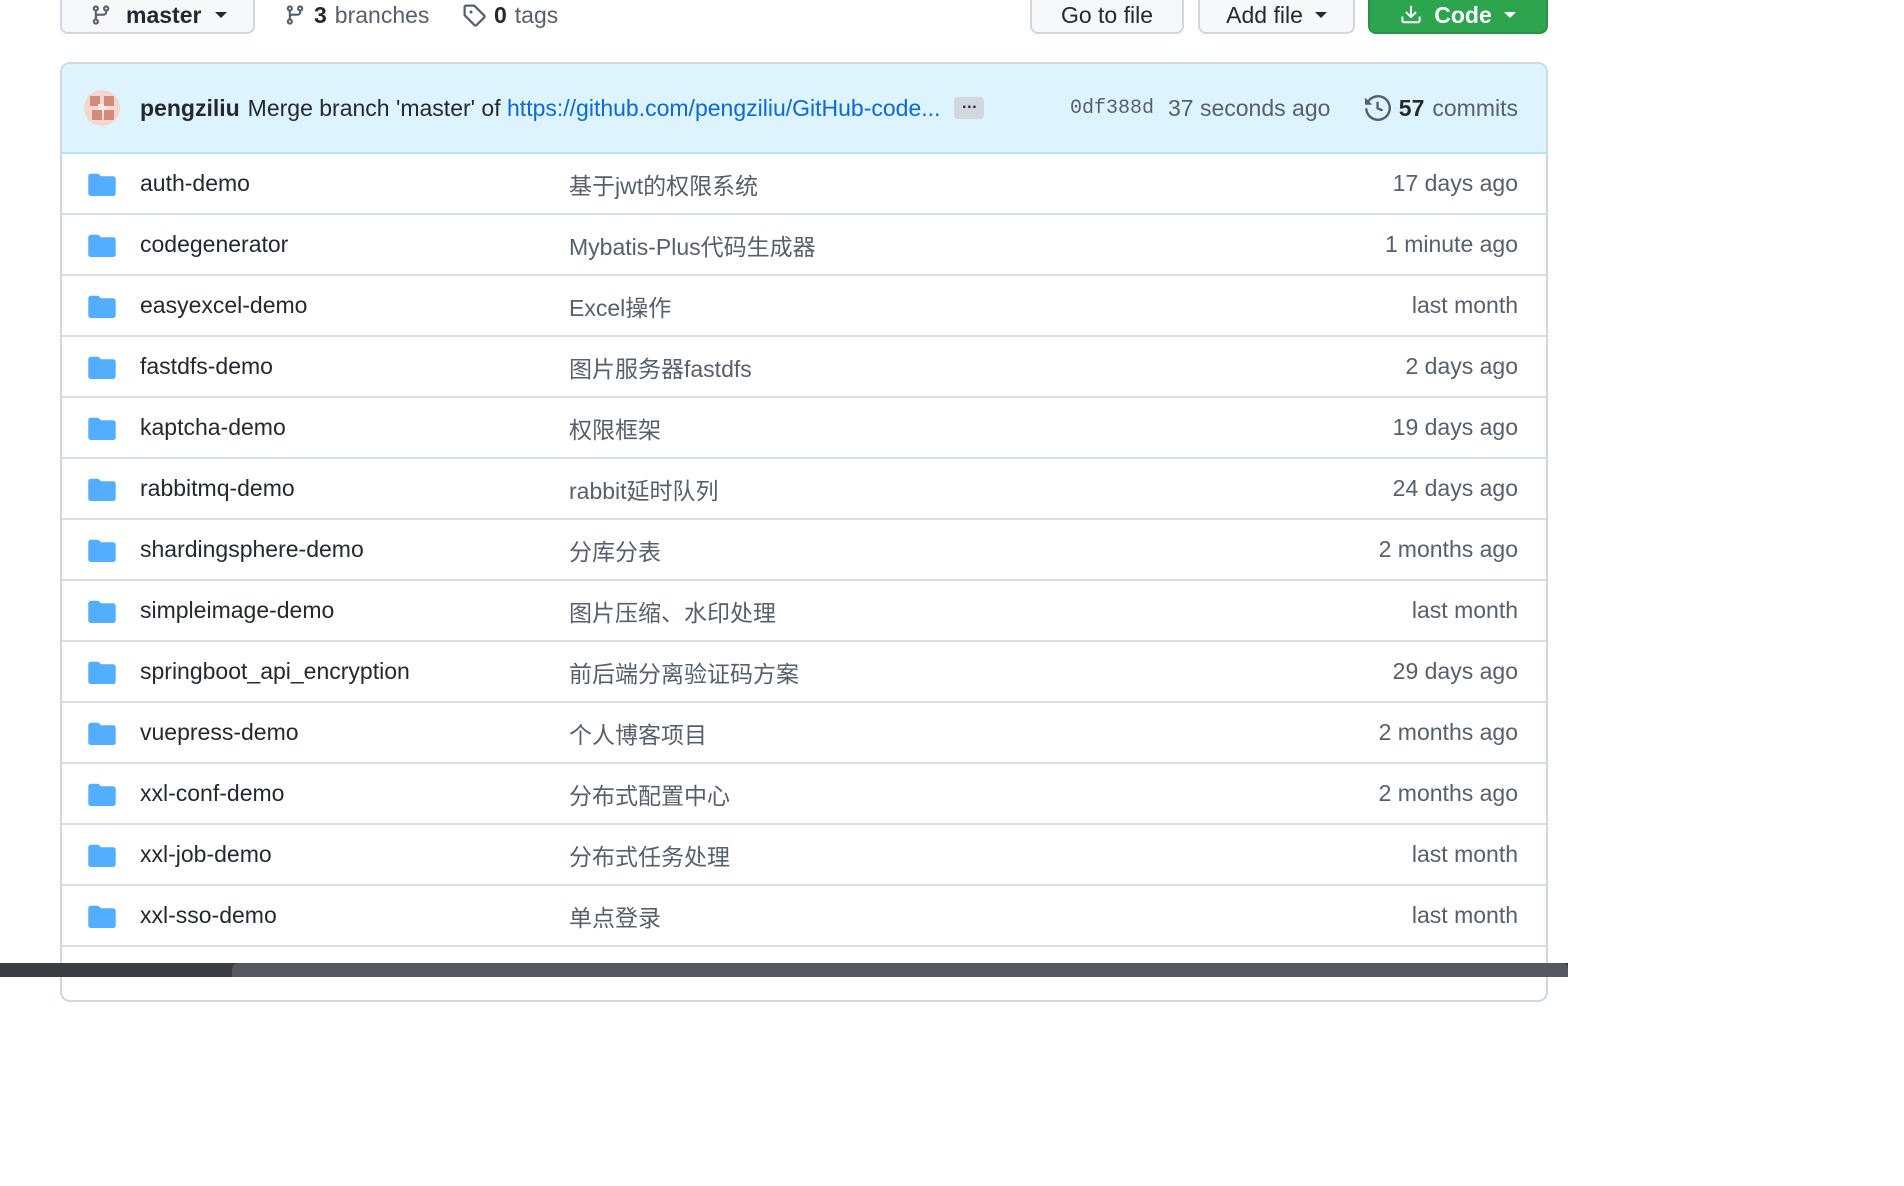  Describe the element at coordinates (1455, 427) in the screenshot. I see `file-commit-time: 19 days ago` at that location.